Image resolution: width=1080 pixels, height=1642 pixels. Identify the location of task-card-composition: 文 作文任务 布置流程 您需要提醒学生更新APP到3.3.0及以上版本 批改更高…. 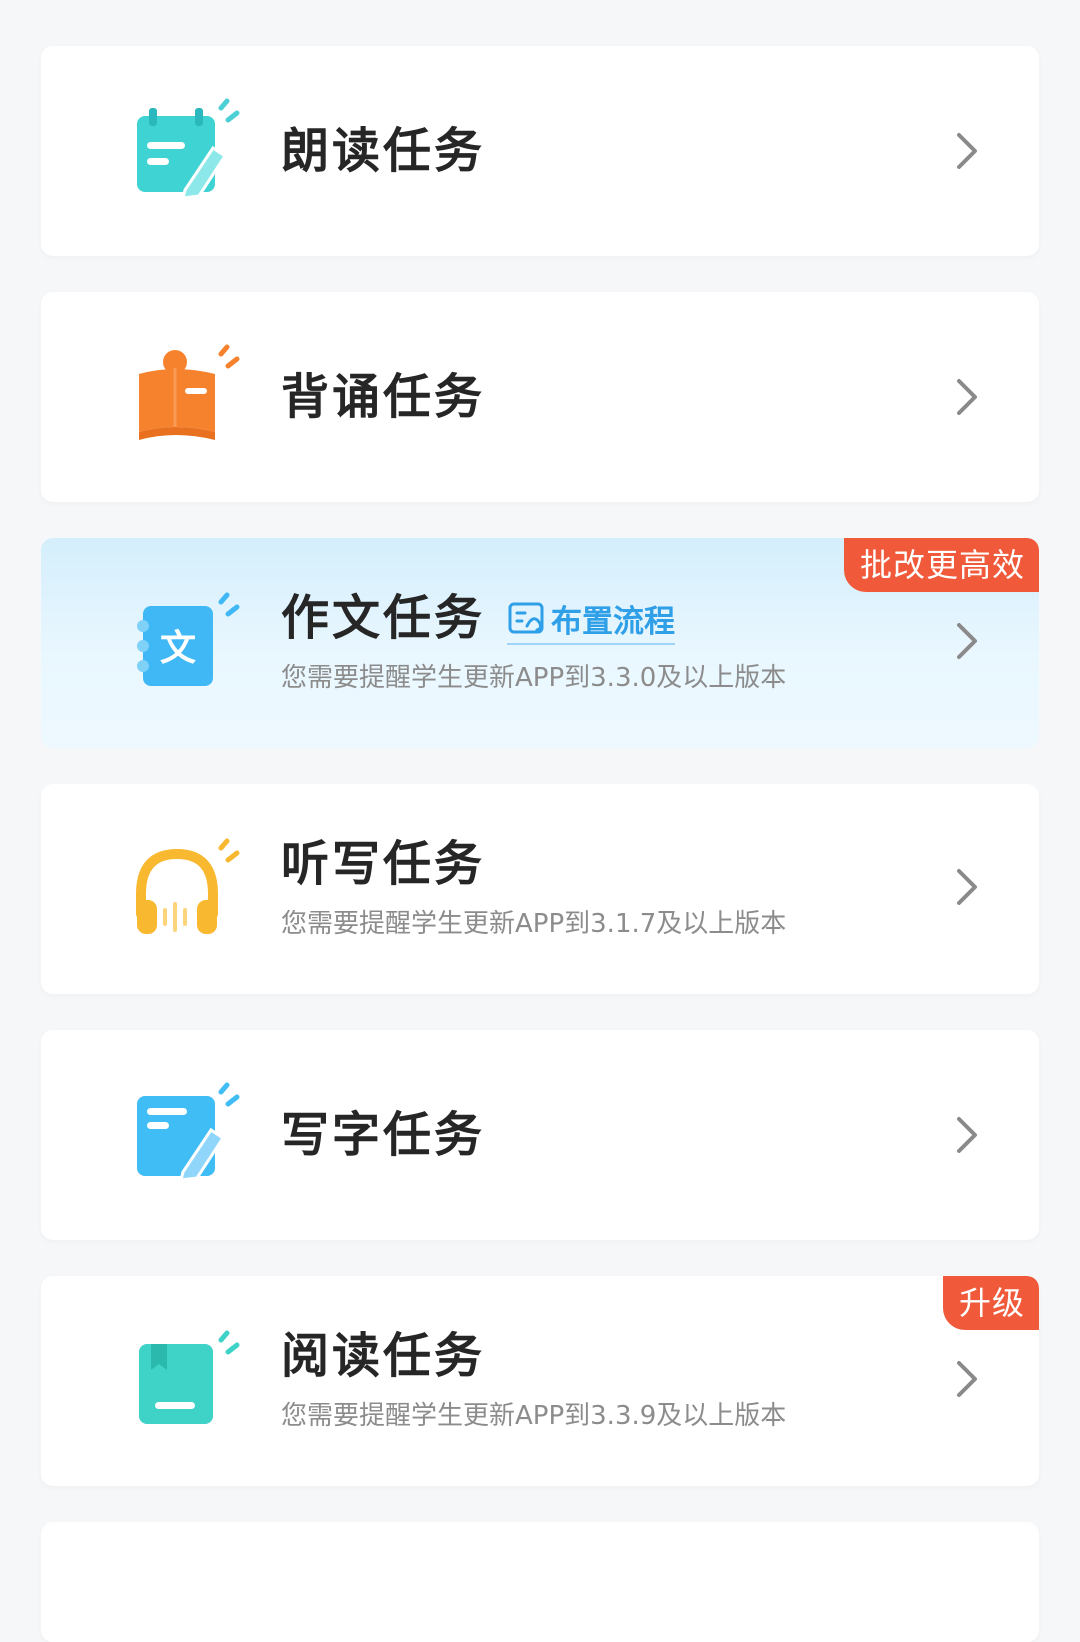
(540, 643).